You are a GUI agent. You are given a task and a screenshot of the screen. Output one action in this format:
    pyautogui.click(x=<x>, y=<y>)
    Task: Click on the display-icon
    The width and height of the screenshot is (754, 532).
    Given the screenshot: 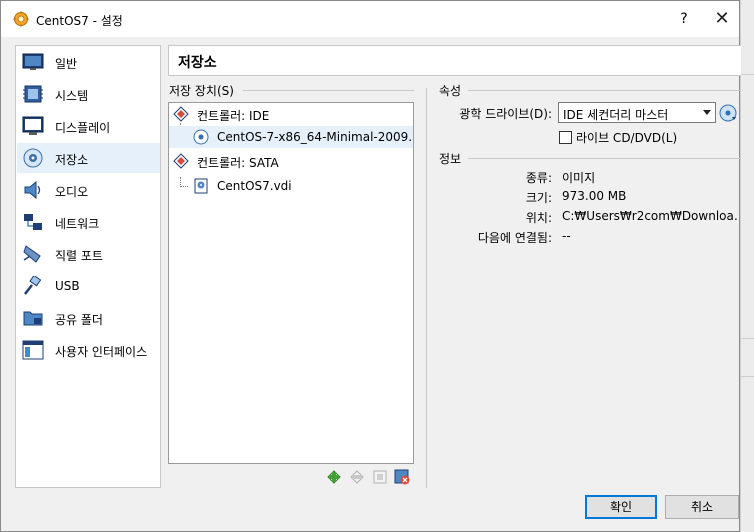 What is the action you would take?
    pyautogui.click(x=33, y=125)
    